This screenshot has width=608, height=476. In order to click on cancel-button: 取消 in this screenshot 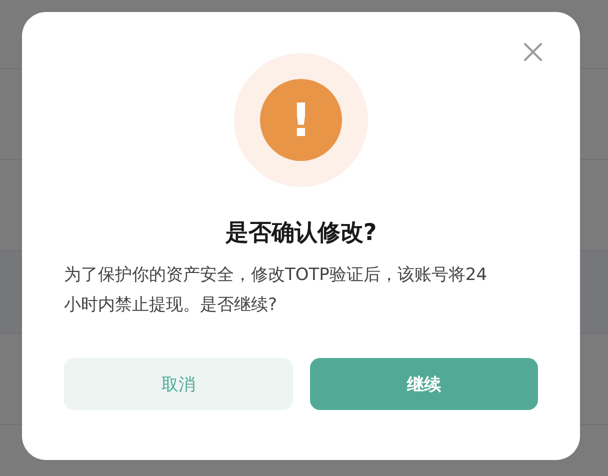, I will do `click(178, 384)`.